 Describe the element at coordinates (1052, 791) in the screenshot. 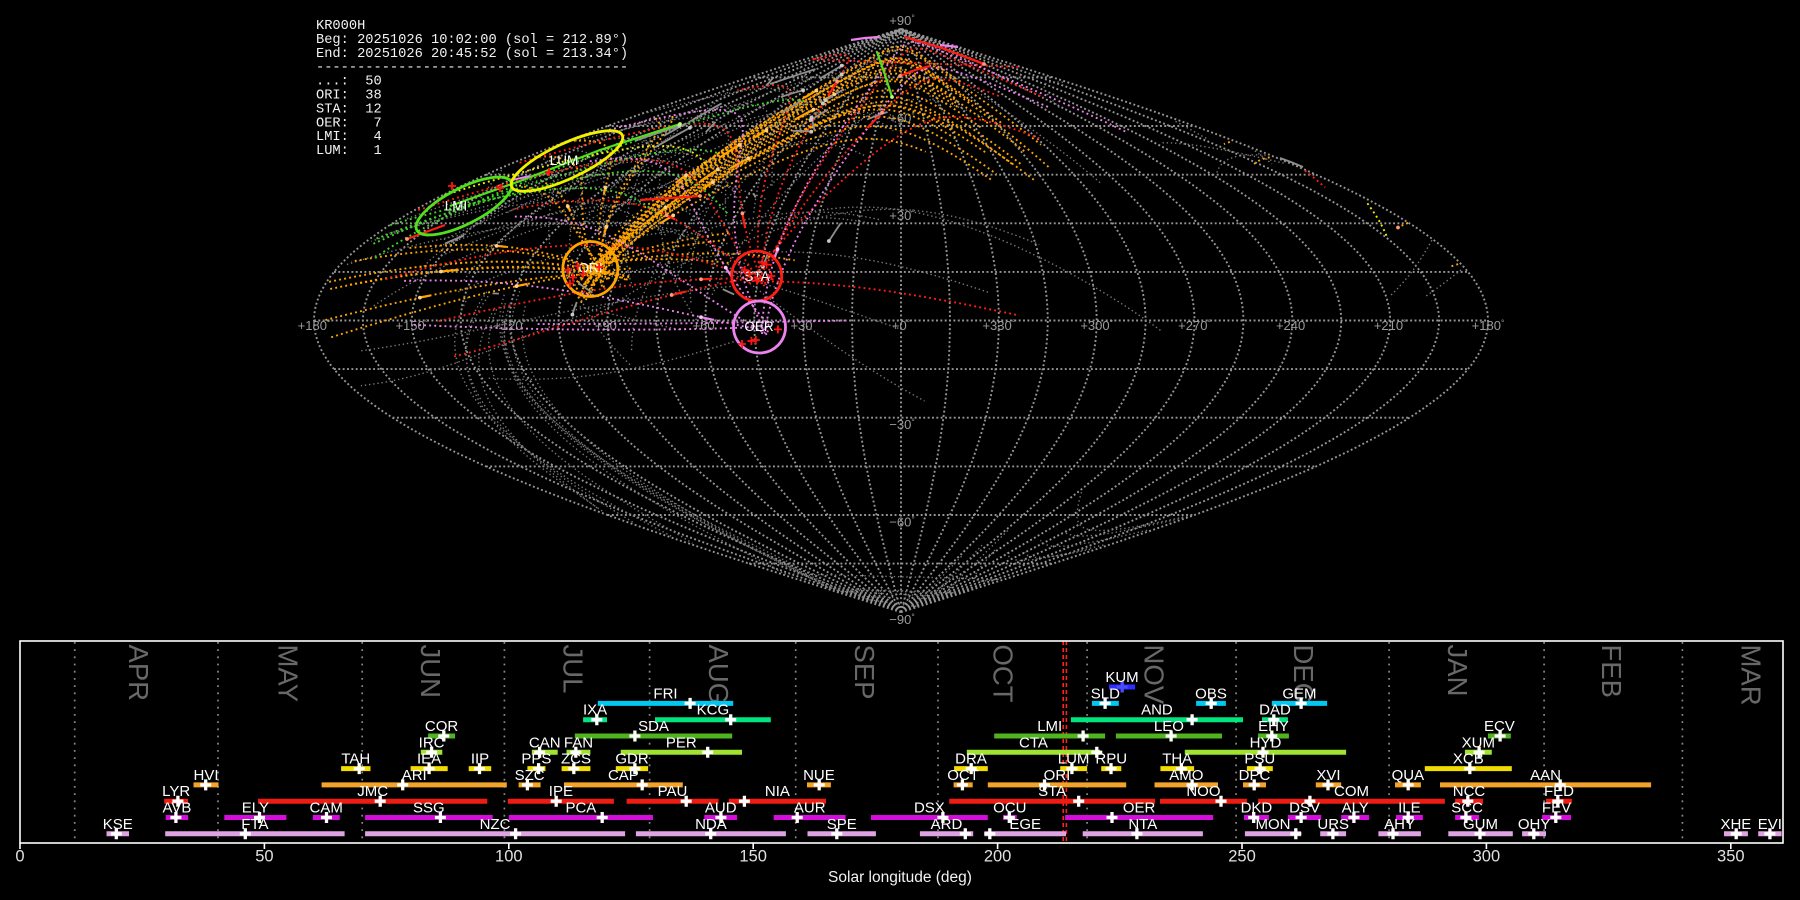

I see `svg-text: STA` at that location.